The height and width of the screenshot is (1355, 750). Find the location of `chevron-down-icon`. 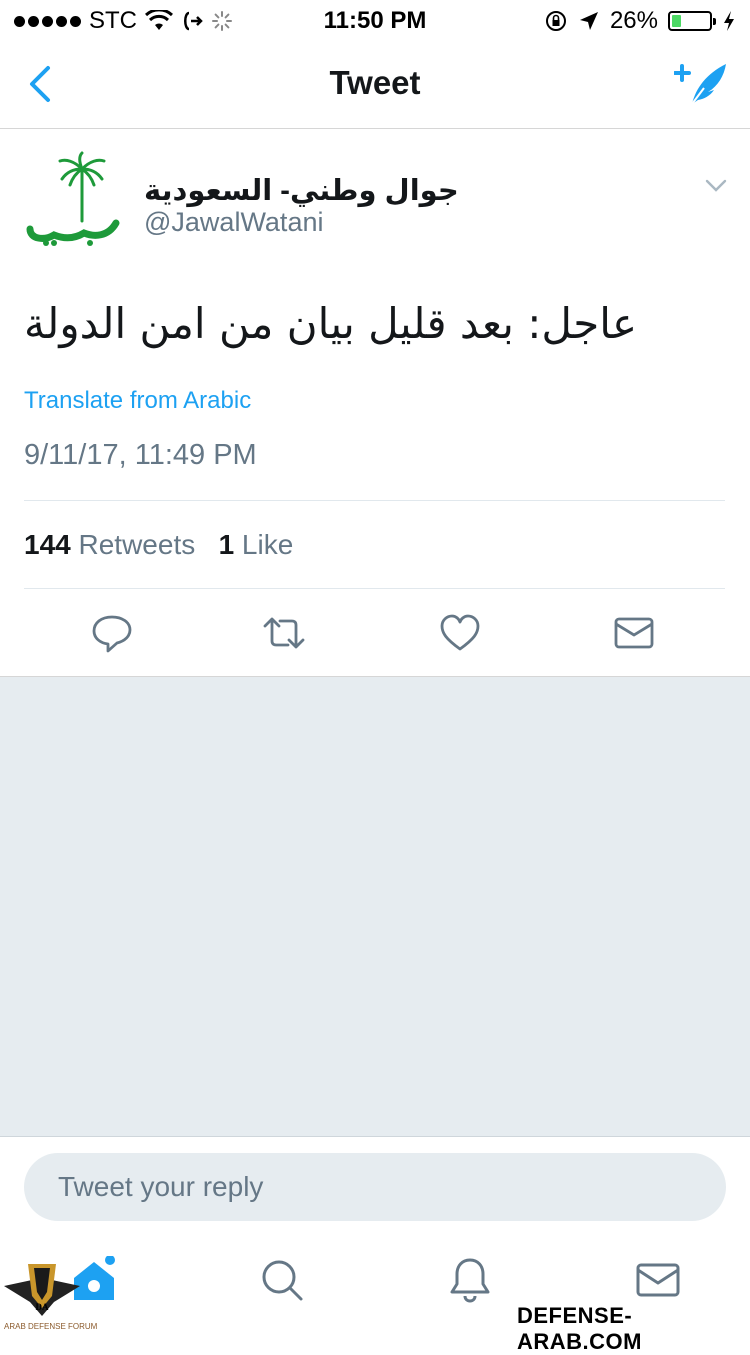

chevron-down-icon is located at coordinates (716, 185).